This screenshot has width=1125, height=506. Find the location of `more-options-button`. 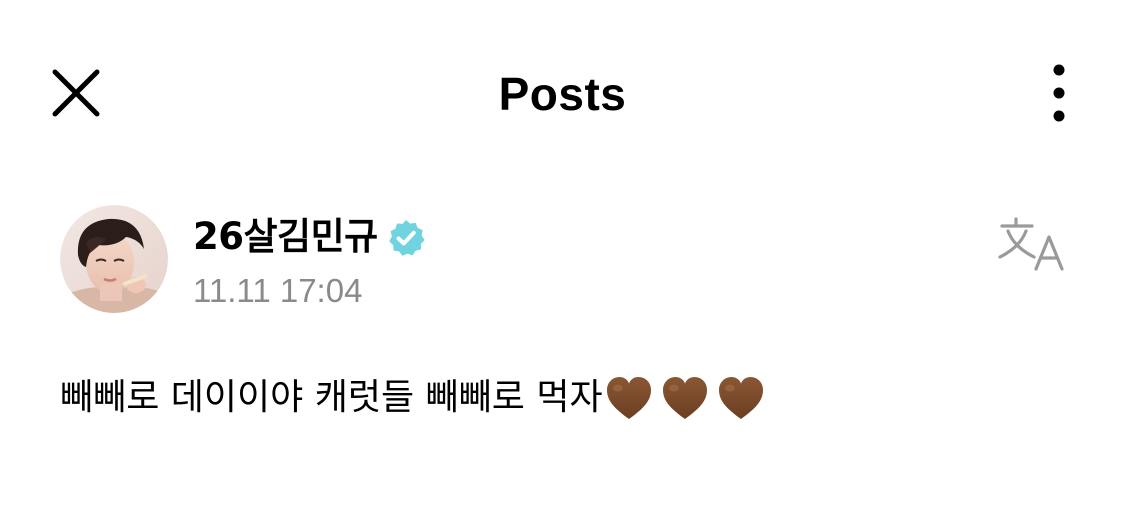

more-options-button is located at coordinates (1059, 94).